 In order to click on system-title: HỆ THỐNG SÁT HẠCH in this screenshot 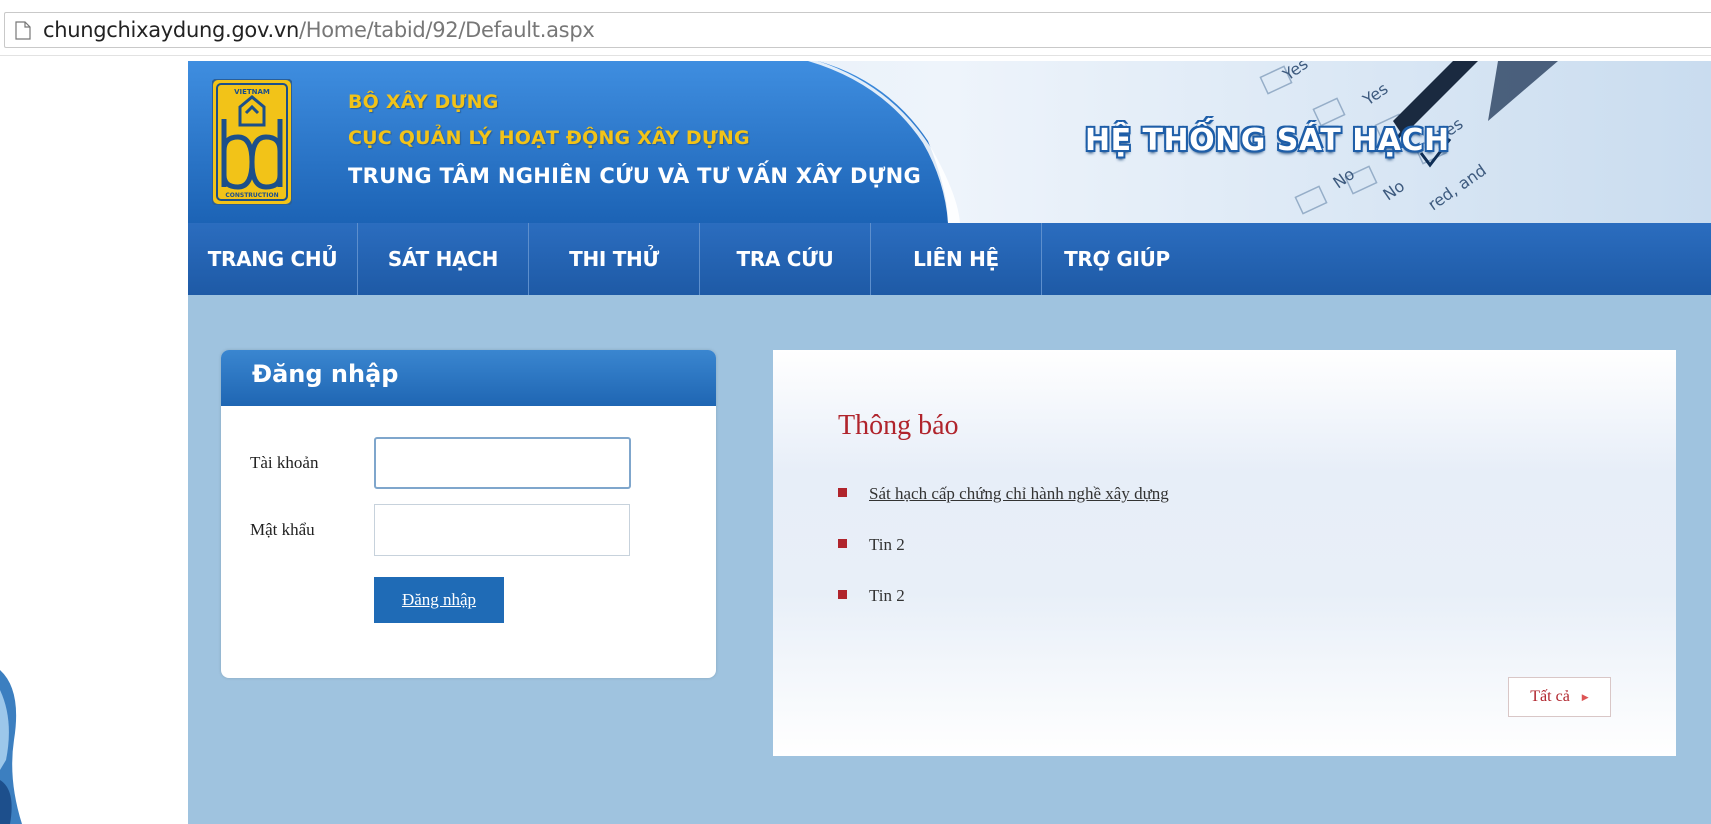, I will do `click(1267, 140)`.